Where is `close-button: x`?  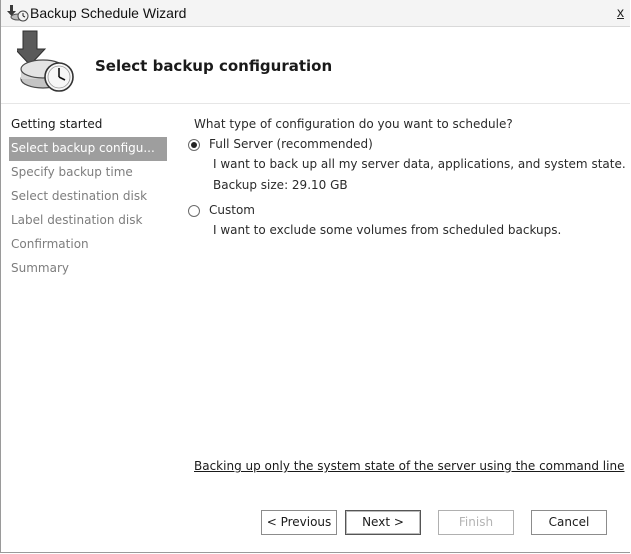
close-button: x is located at coordinates (623, 12).